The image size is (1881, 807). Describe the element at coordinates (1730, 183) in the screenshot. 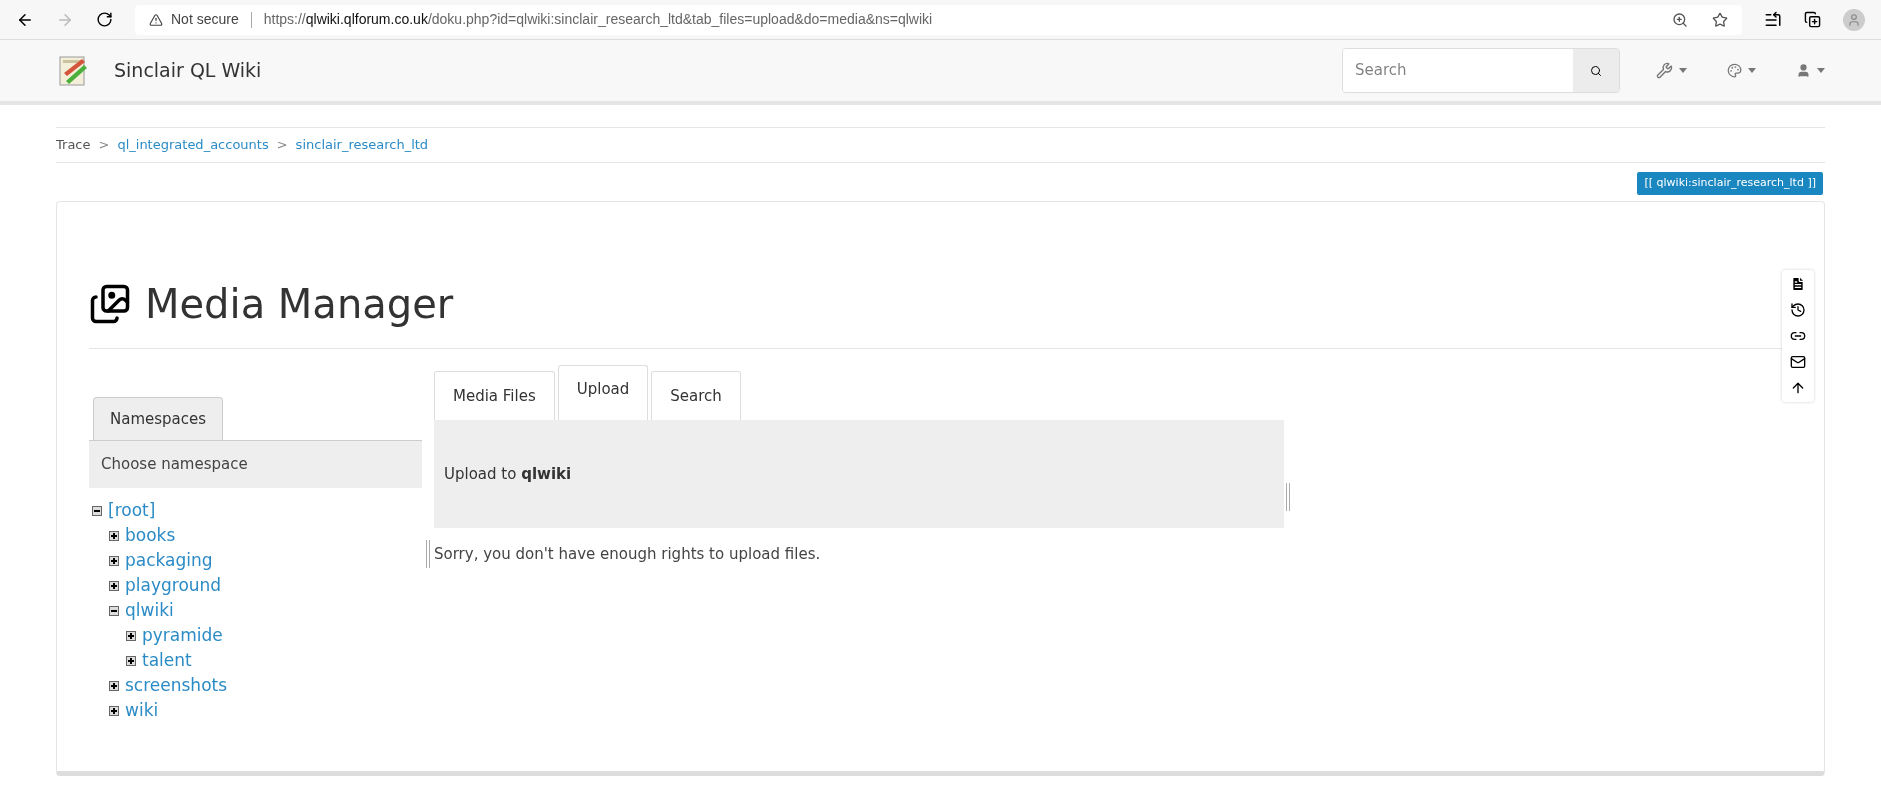

I see `page-id-badge: [[ qlwiki:sinclair_research_ltd ]]` at that location.